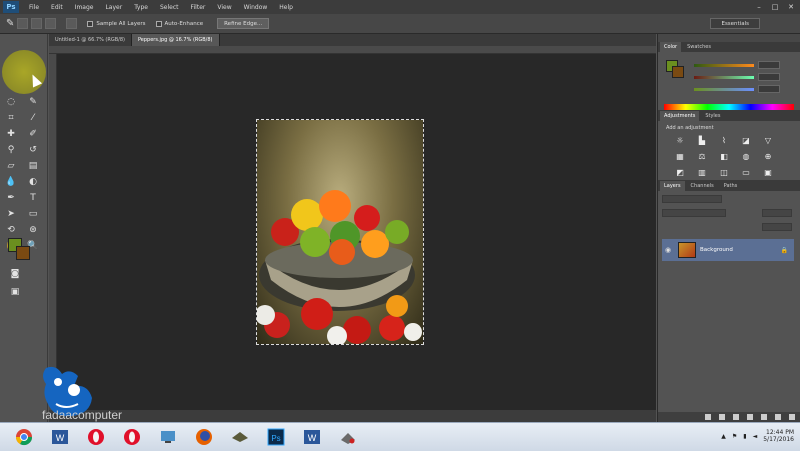 The image size is (800, 451). What do you see at coordinates (736, 417) in the screenshot?
I see `mask-icon` at bounding box center [736, 417].